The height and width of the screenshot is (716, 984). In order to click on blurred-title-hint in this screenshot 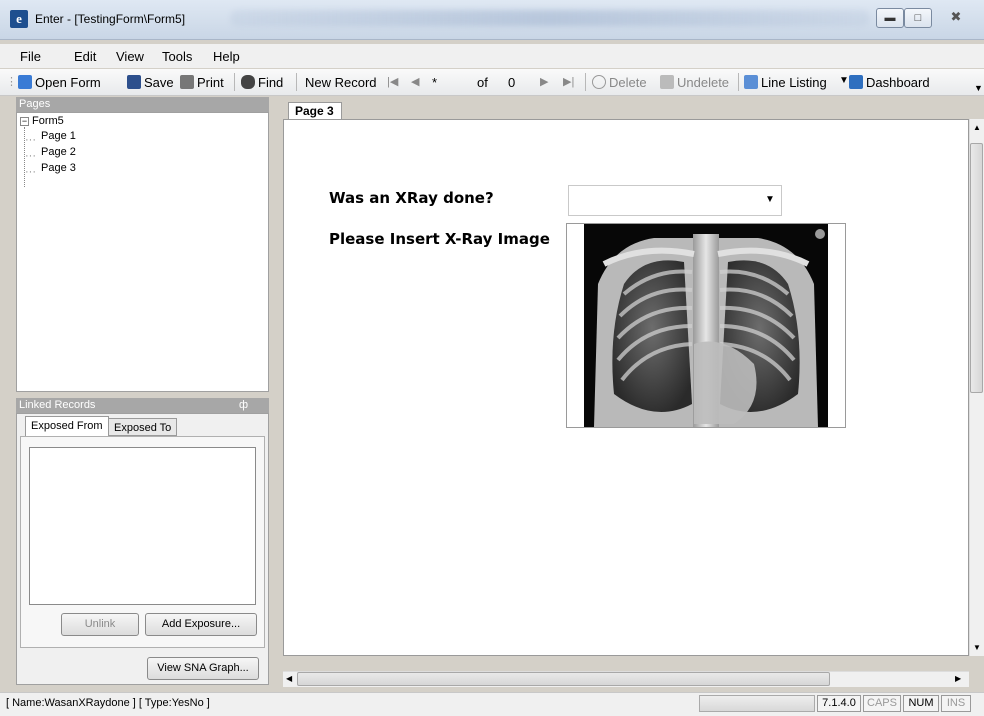, I will do `click(550, 18)`.